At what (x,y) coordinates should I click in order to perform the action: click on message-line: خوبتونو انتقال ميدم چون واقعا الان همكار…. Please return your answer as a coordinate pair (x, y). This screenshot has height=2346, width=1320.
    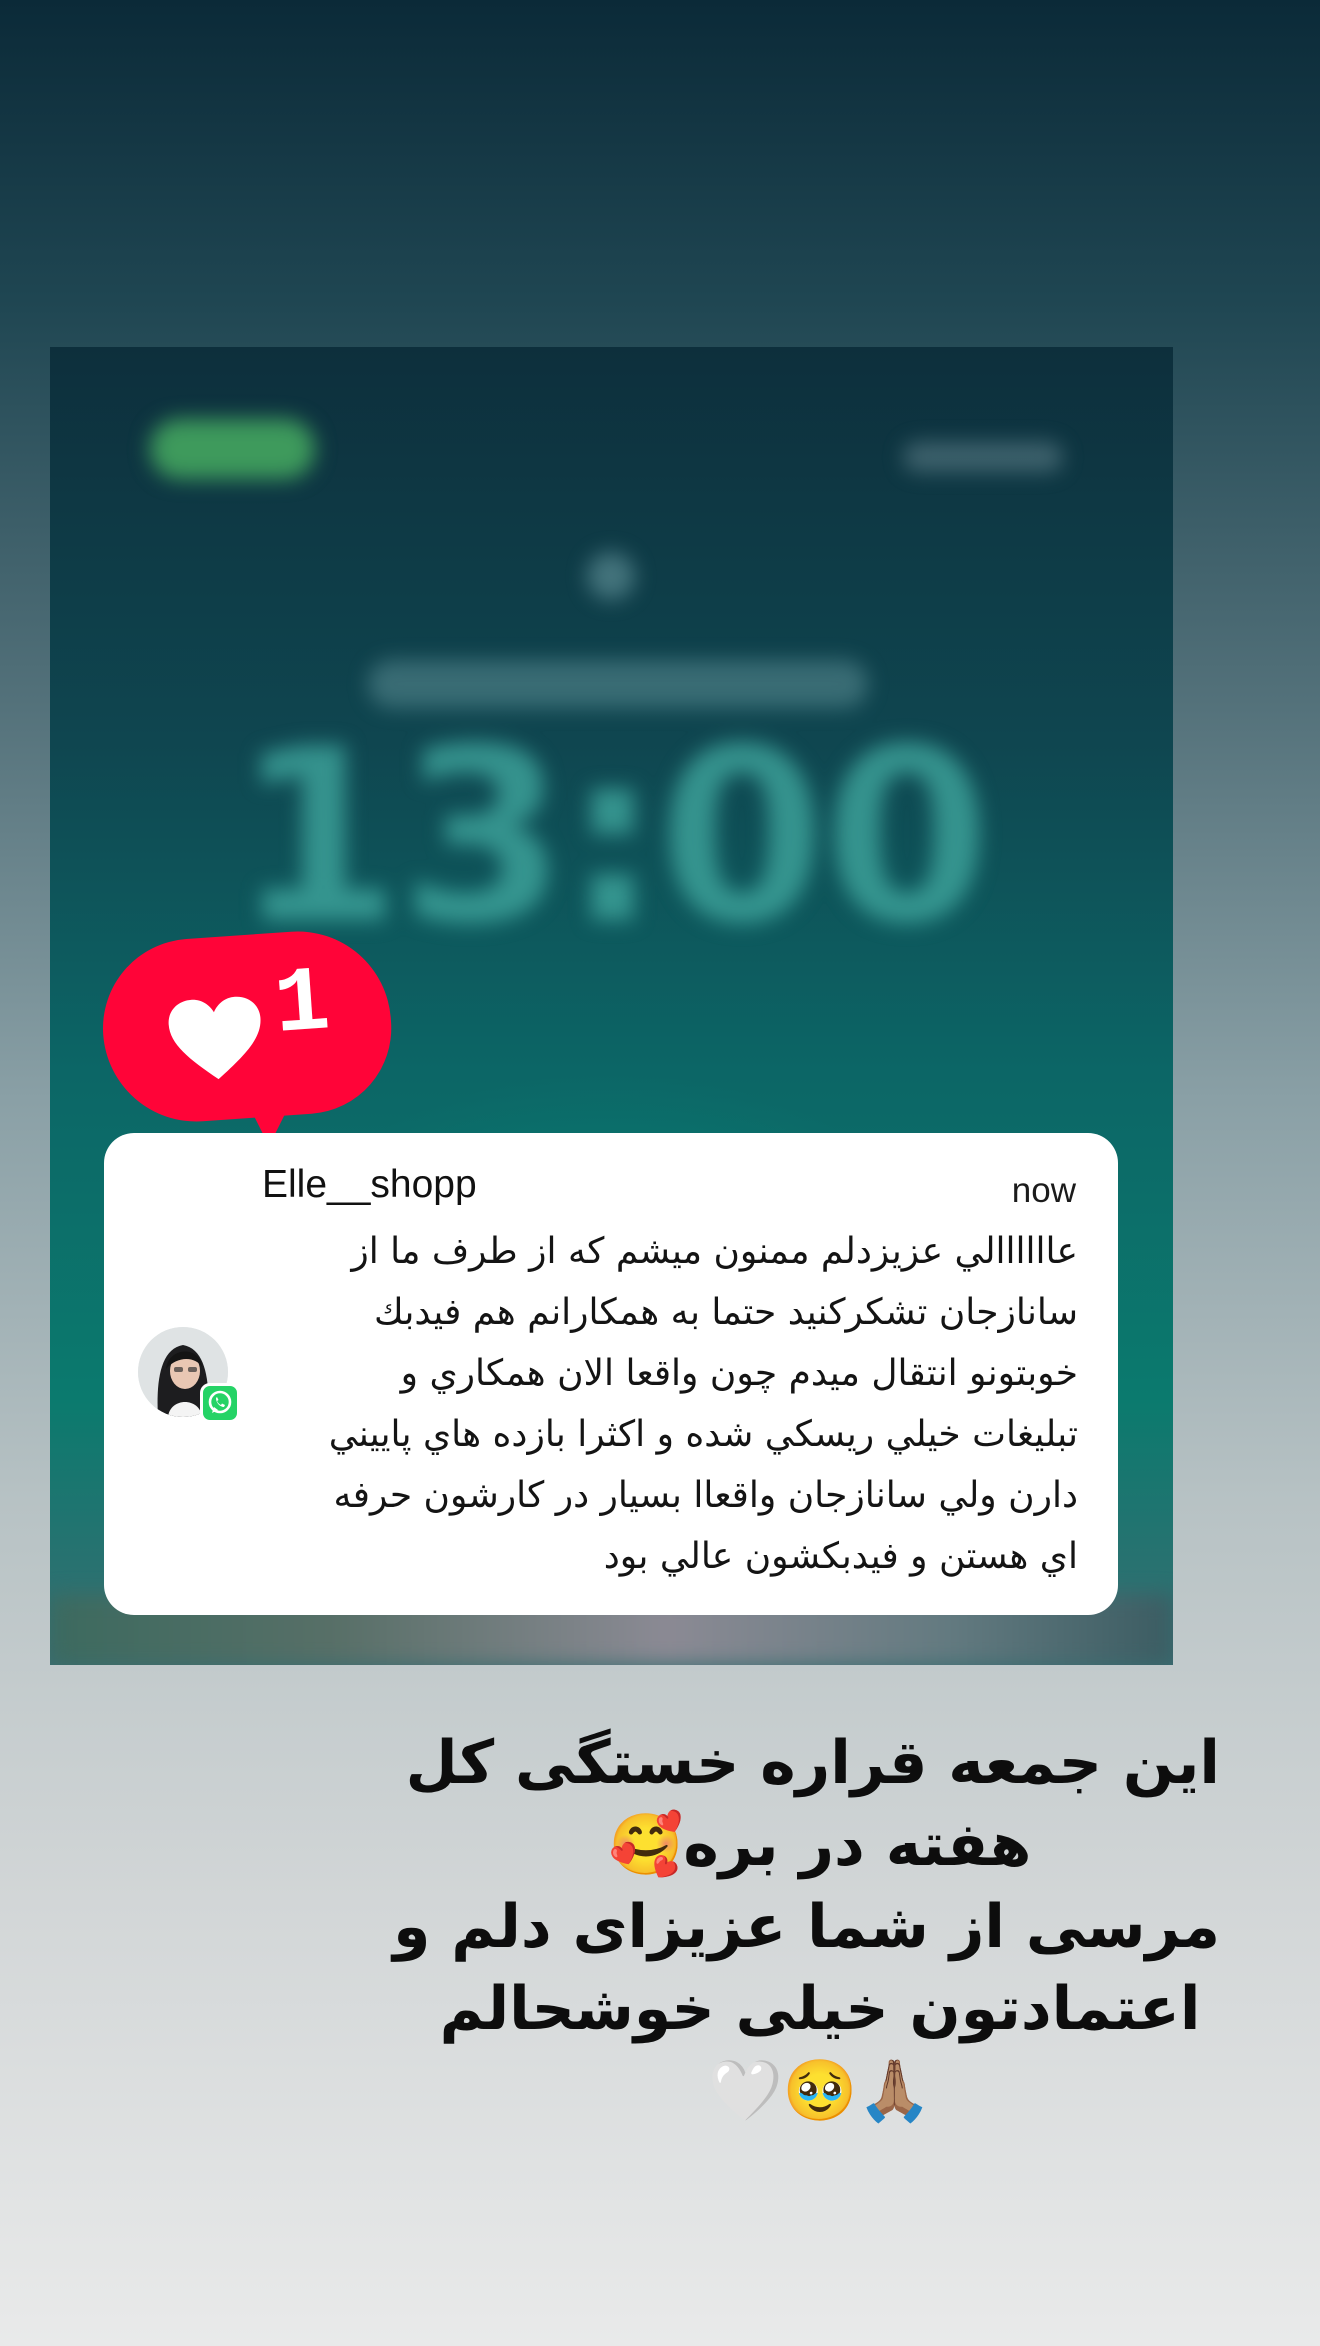
    Looking at the image, I should click on (739, 1373).